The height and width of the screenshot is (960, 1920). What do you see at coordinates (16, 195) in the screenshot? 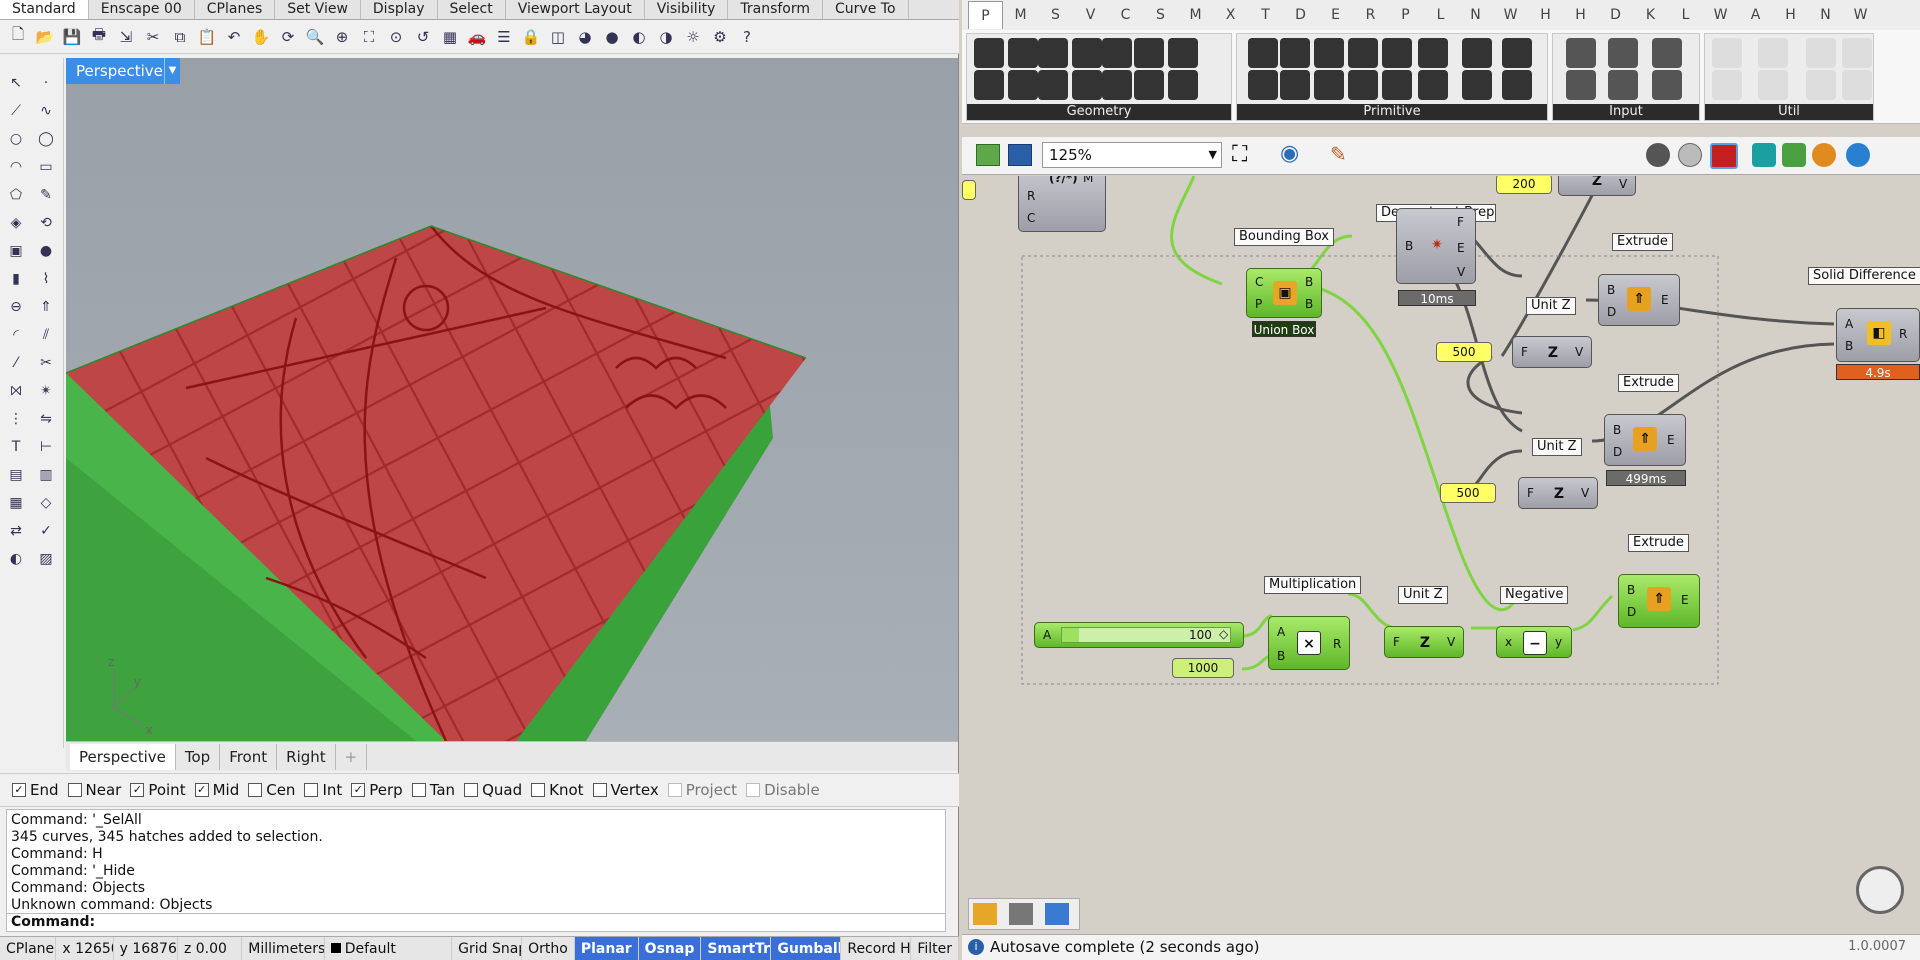
I see `polygon-icon: ⬠` at bounding box center [16, 195].